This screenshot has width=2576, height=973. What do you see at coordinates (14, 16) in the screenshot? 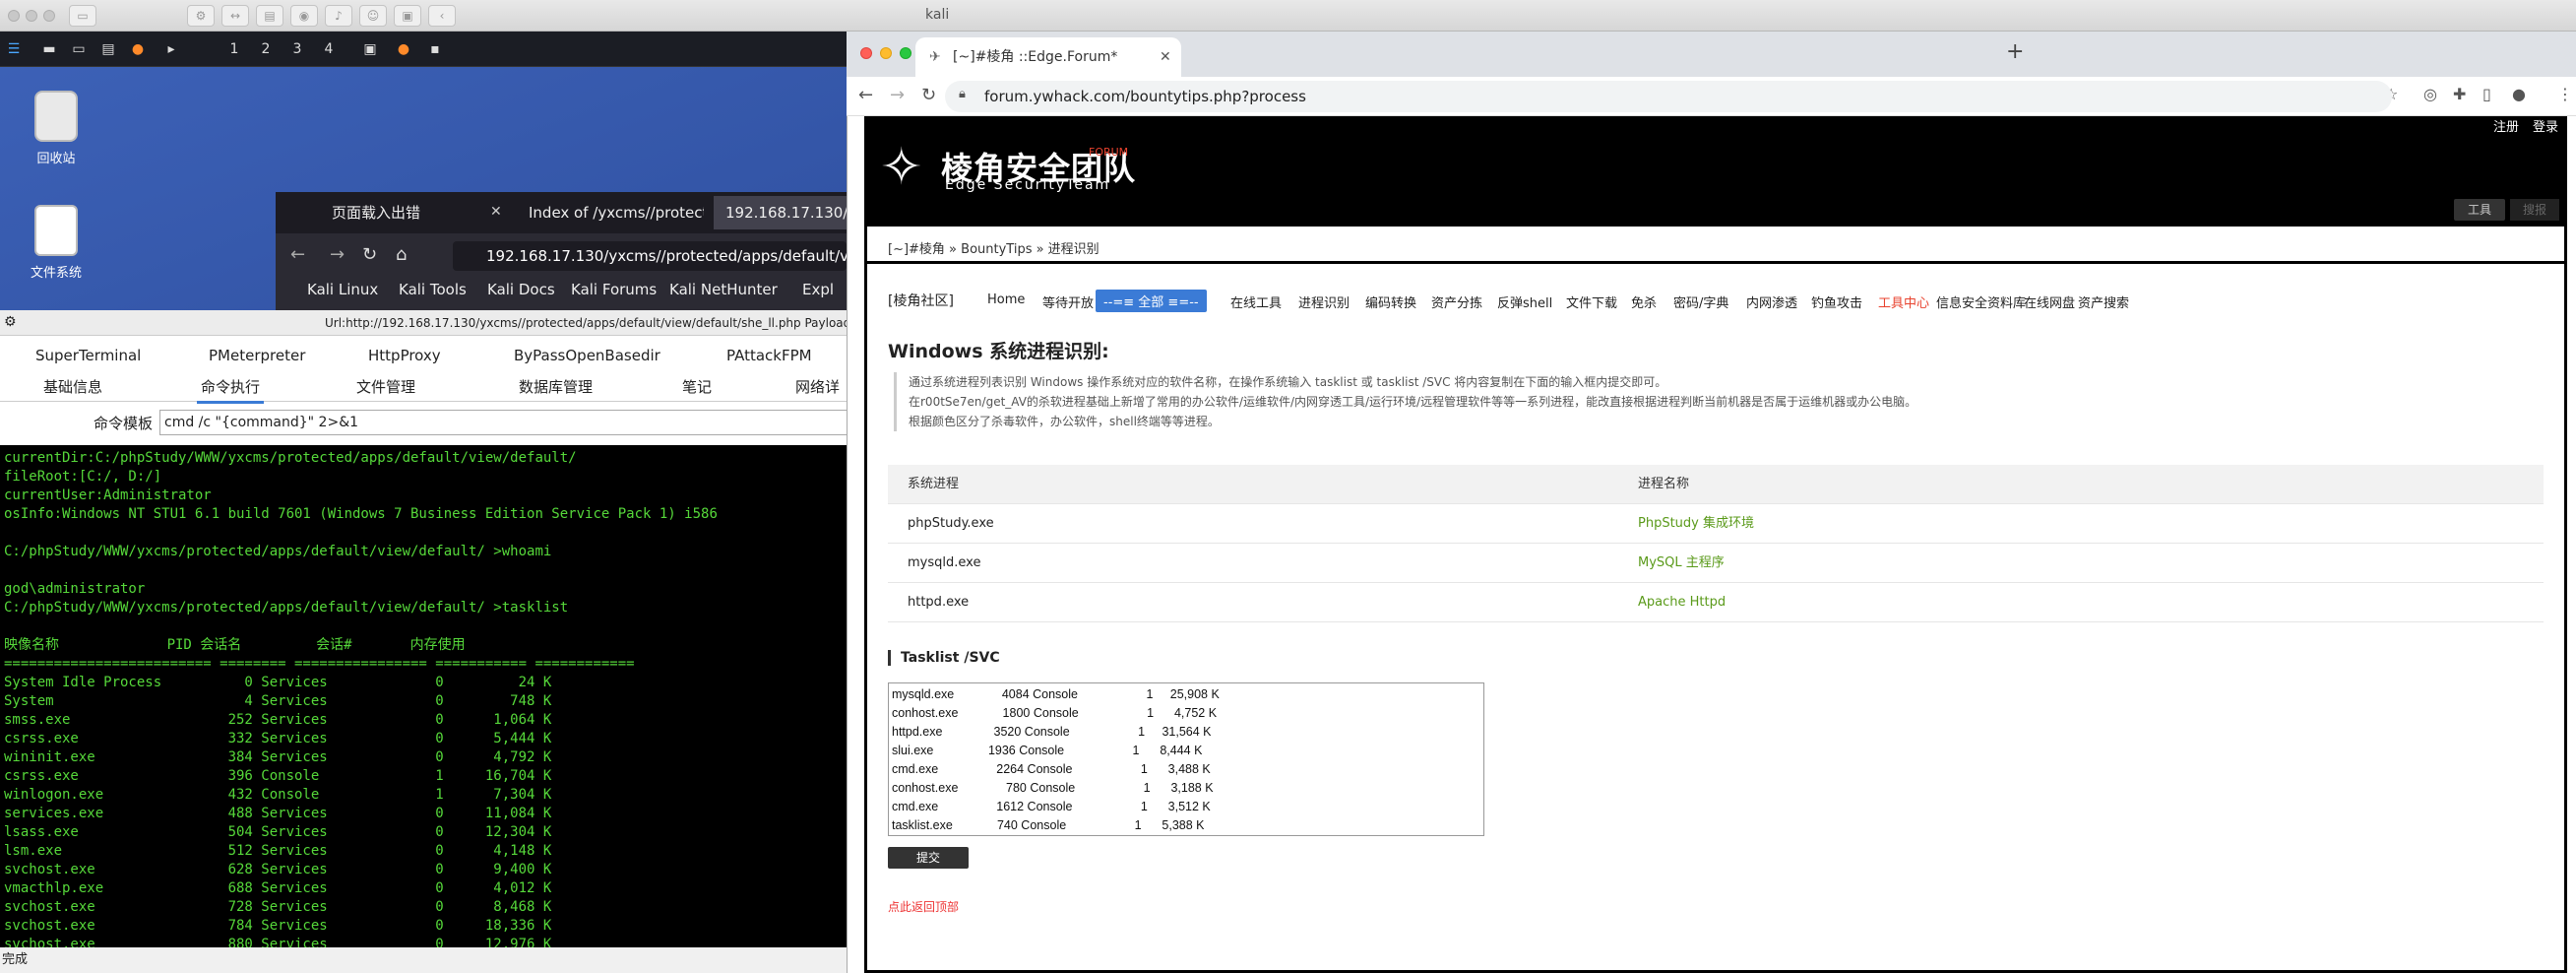
I see `mac-close-button` at bounding box center [14, 16].